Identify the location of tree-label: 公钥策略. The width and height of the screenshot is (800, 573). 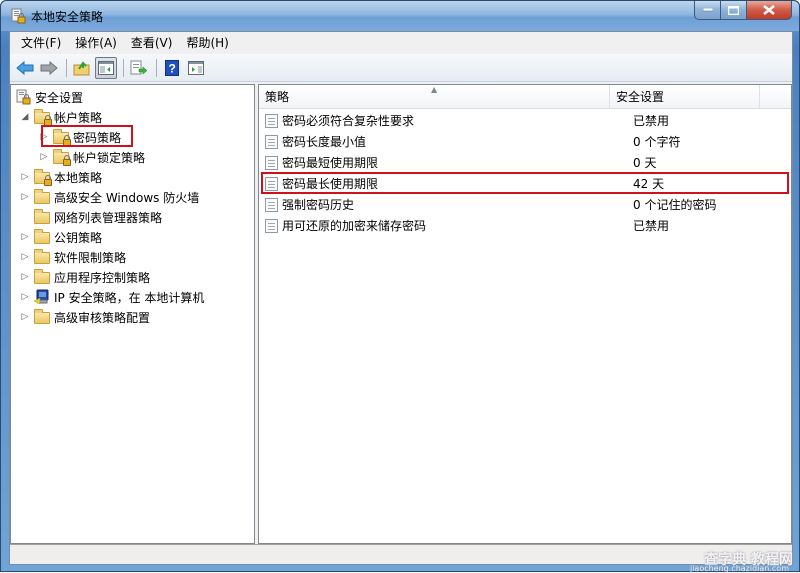
(78, 237).